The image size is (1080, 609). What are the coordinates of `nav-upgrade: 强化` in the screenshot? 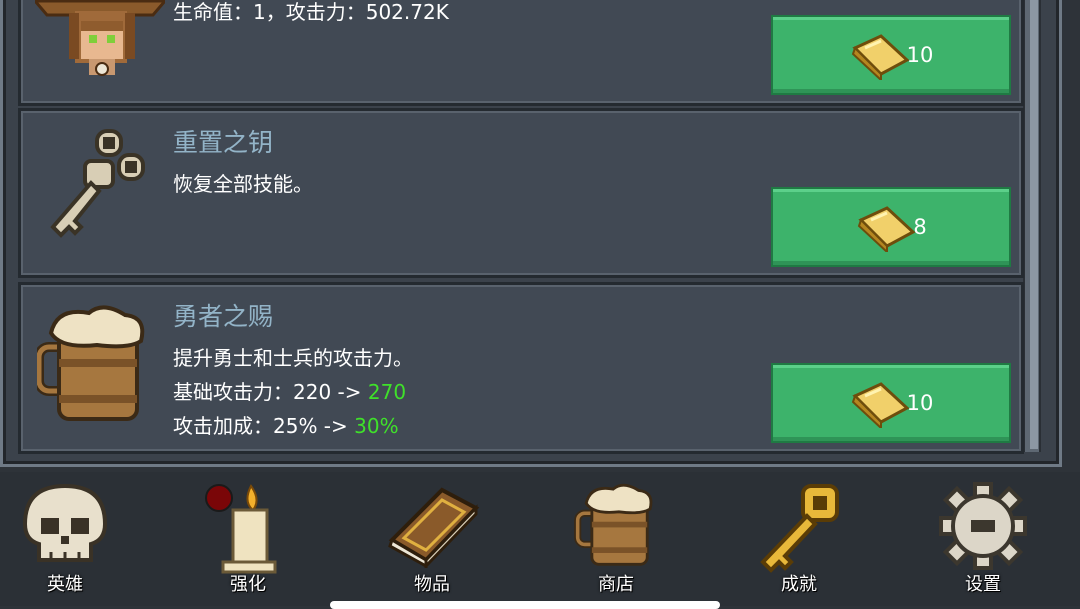 It's located at (248, 539).